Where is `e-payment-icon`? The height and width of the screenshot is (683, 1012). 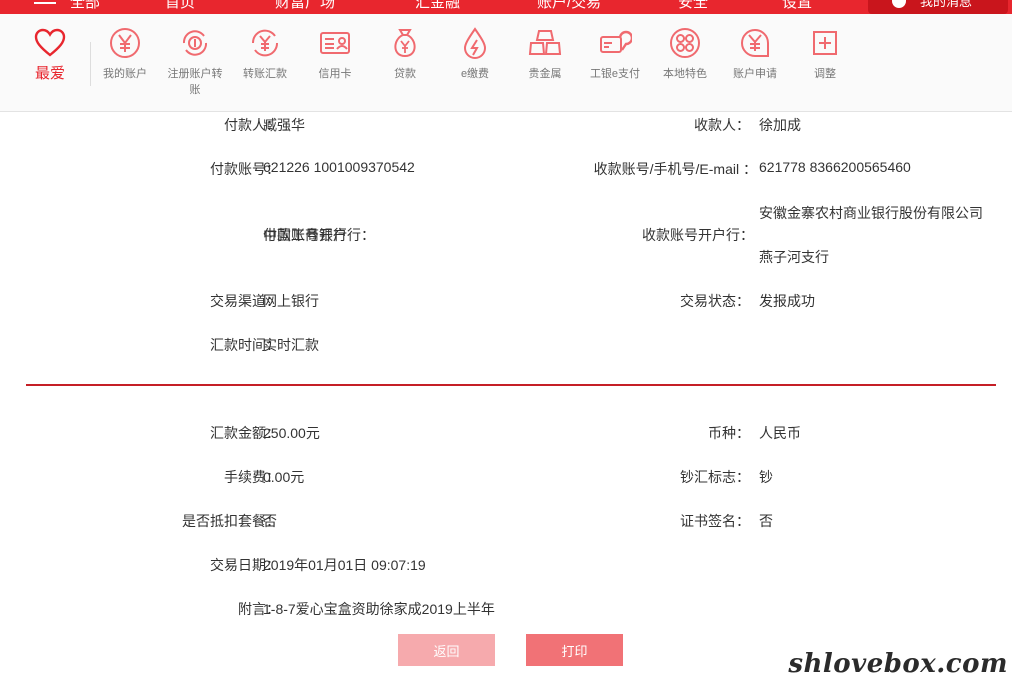 e-payment-icon is located at coordinates (616, 41).